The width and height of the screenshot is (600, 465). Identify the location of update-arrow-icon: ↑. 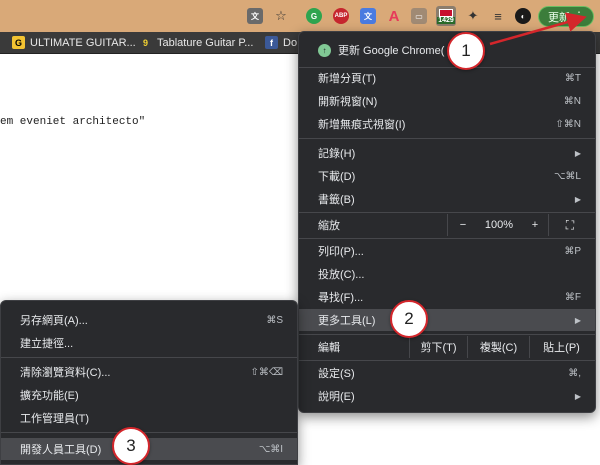
(324, 50).